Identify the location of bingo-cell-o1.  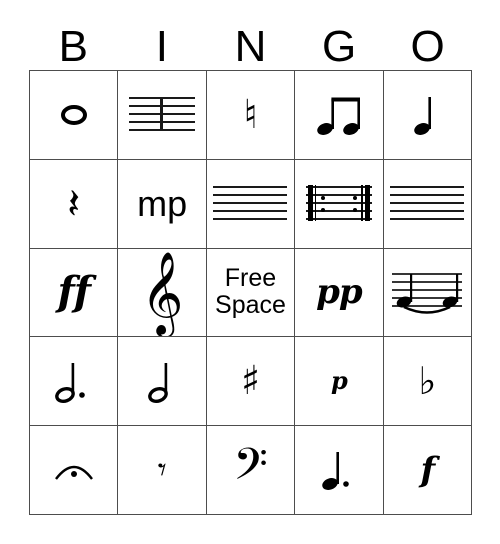
(427, 115).